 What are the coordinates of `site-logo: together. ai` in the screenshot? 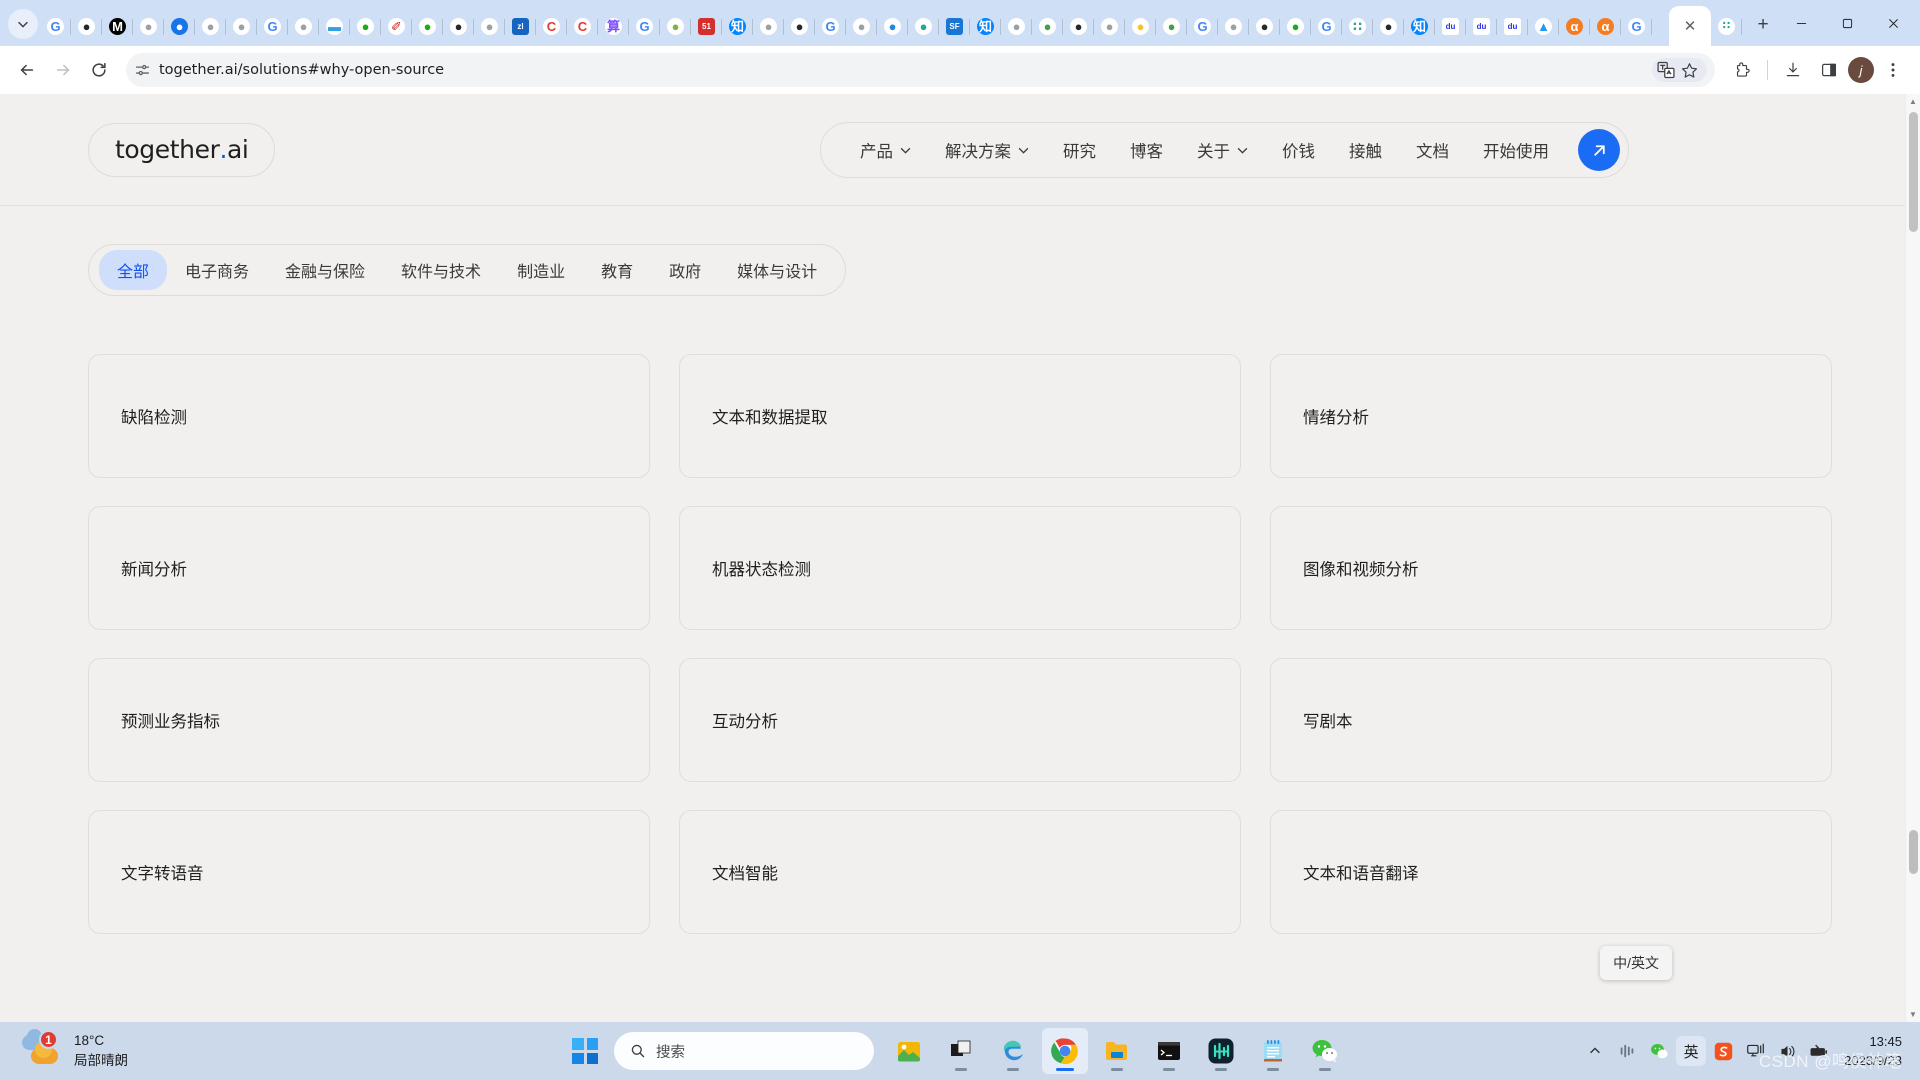 It's located at (182, 149).